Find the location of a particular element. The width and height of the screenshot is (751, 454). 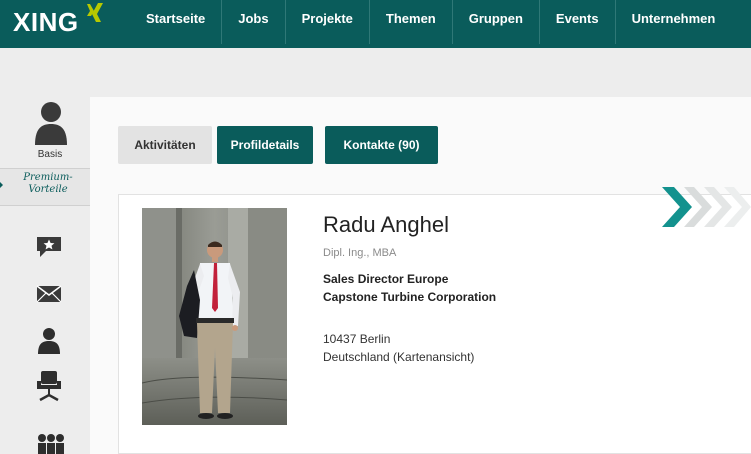

user-silhouette-icon is located at coordinates (51, 123).